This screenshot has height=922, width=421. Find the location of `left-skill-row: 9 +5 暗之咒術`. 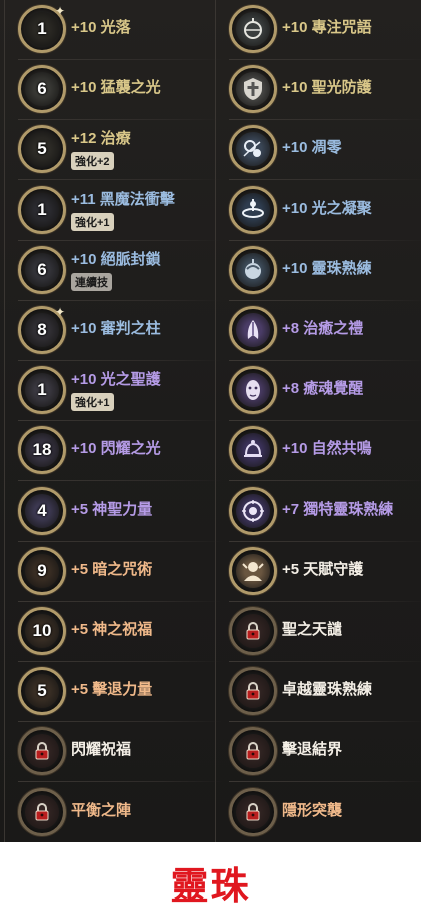

left-skill-row: 9 +5 暗之咒術 is located at coordinates (120, 572).